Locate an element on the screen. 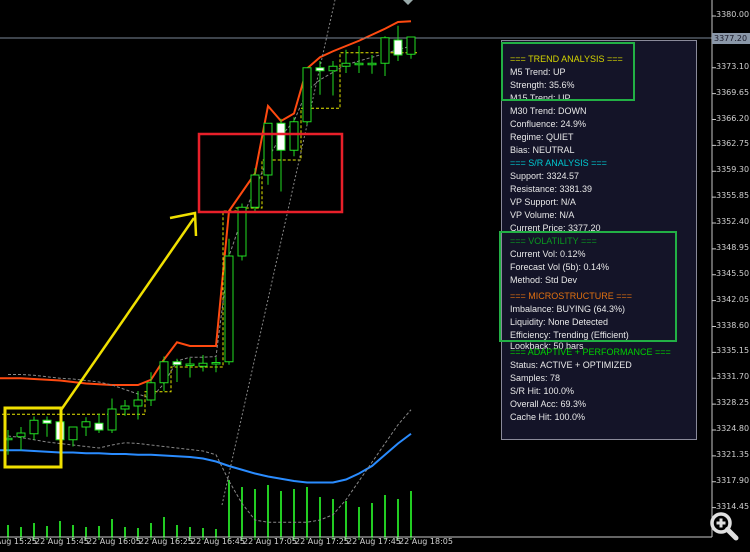 This screenshot has height=552, width=750. time-tick-label: 22 Aug 16:45 is located at coordinates (218, 541).